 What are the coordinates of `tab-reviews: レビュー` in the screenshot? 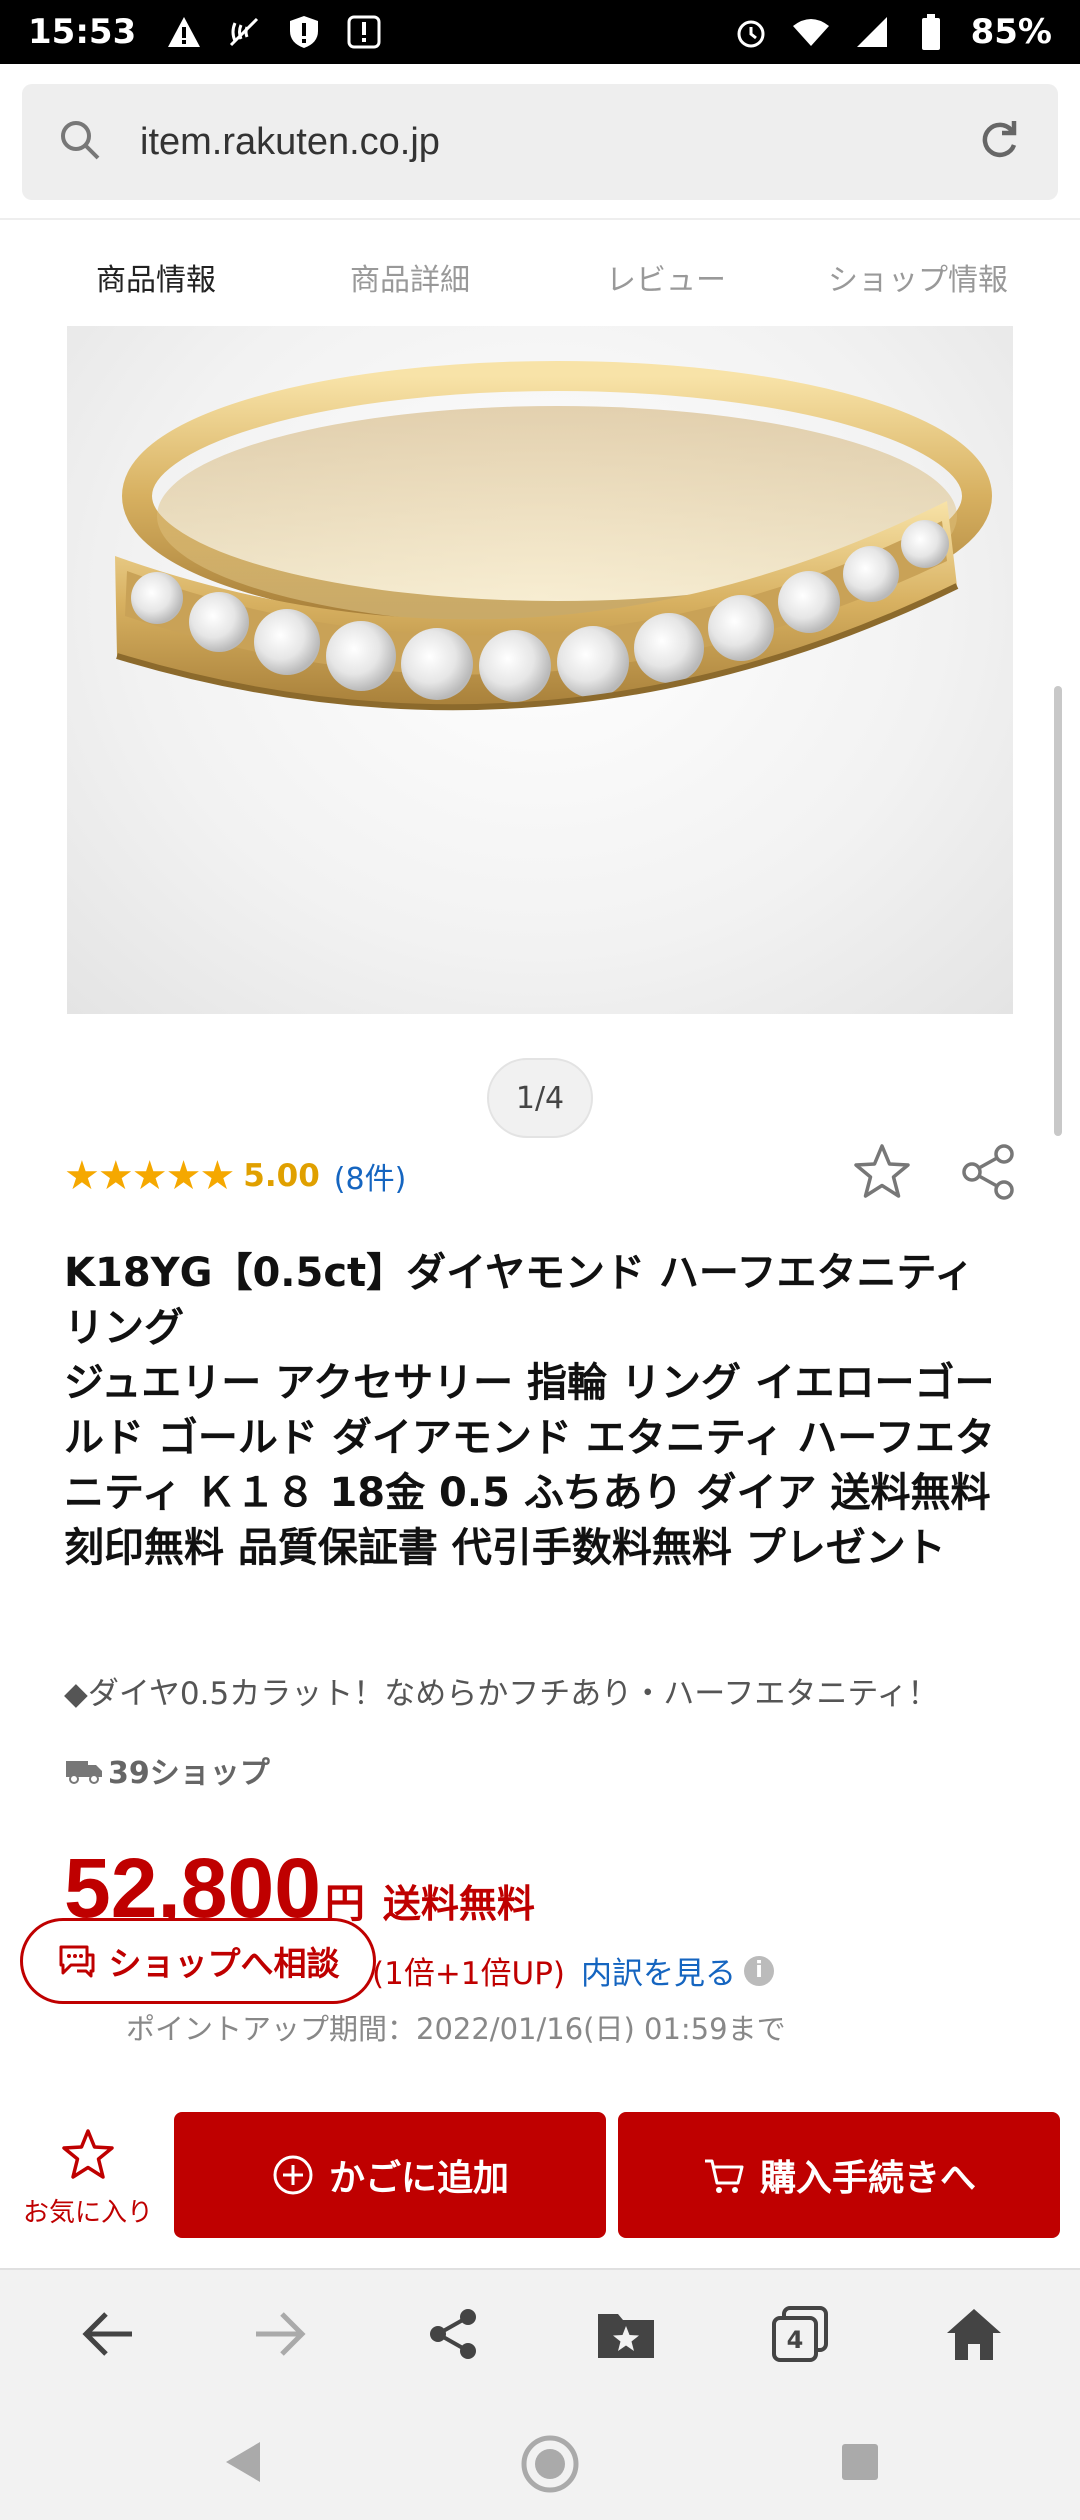 It's located at (666, 277).